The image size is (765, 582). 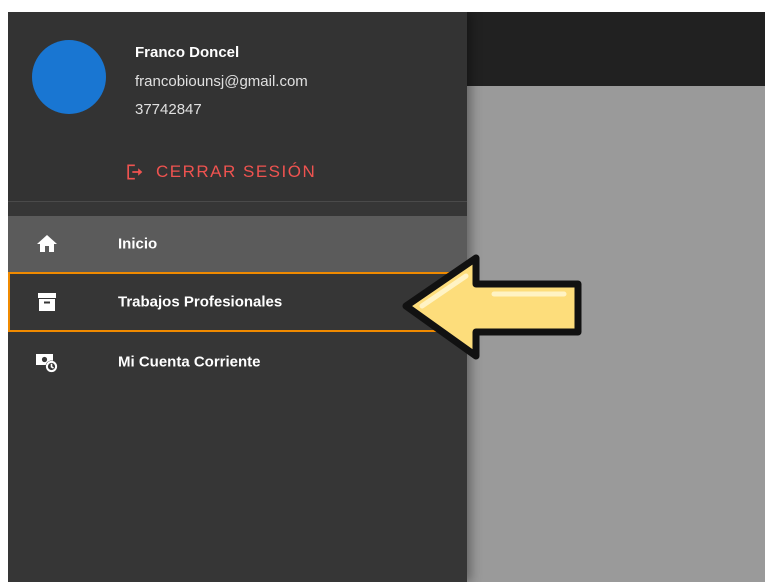 What do you see at coordinates (47, 302) in the screenshot?
I see `archive-box-icon` at bounding box center [47, 302].